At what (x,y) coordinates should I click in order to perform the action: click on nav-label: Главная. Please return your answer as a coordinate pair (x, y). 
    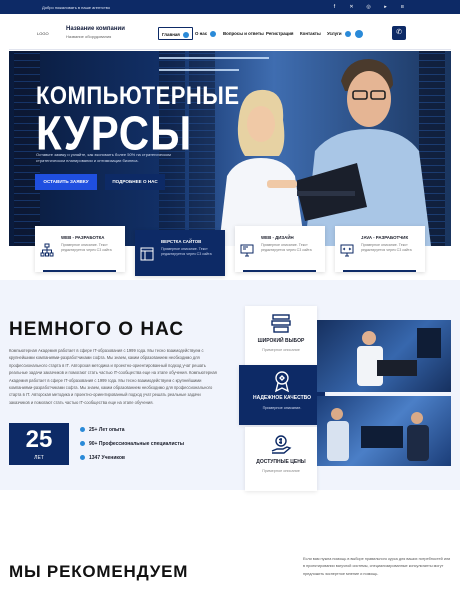
    Looking at the image, I should click on (171, 34).